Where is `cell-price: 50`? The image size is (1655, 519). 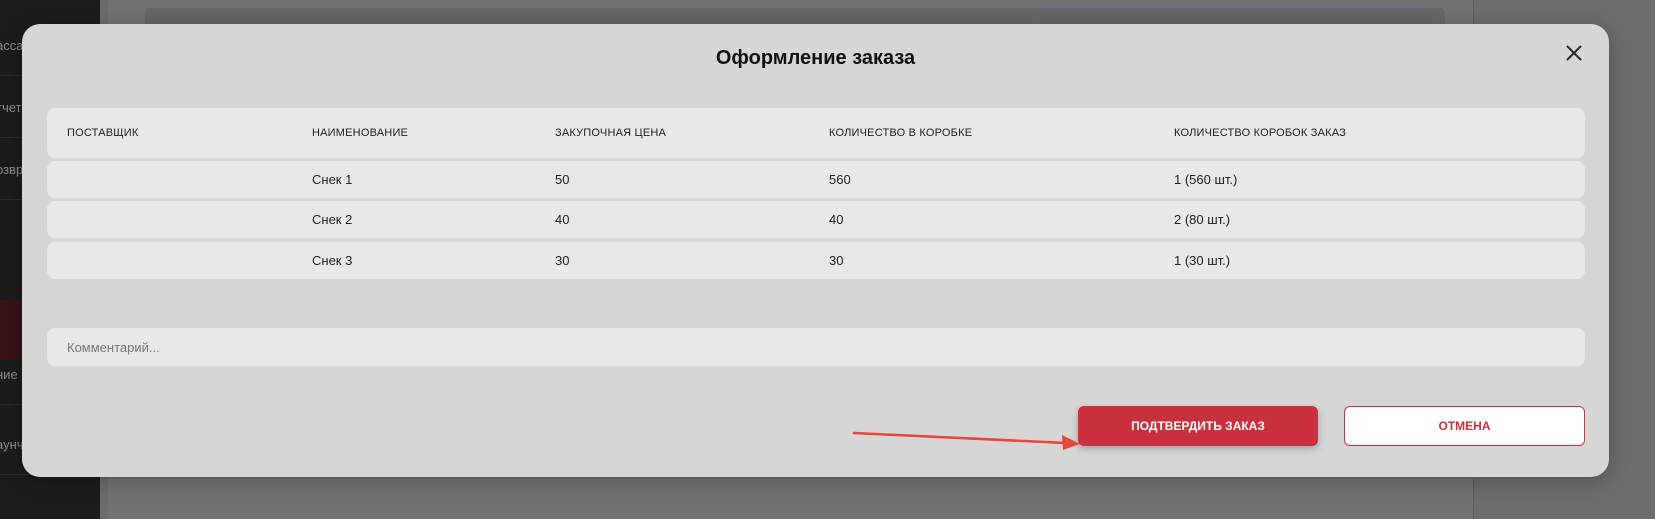 cell-price: 50 is located at coordinates (562, 179).